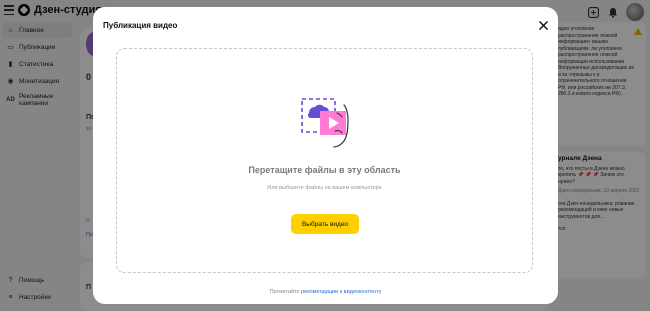 The height and width of the screenshot is (311, 650). I want to click on dialog-footer: Прочитайте рекомендации к видеоконтенту, so click(325, 292).